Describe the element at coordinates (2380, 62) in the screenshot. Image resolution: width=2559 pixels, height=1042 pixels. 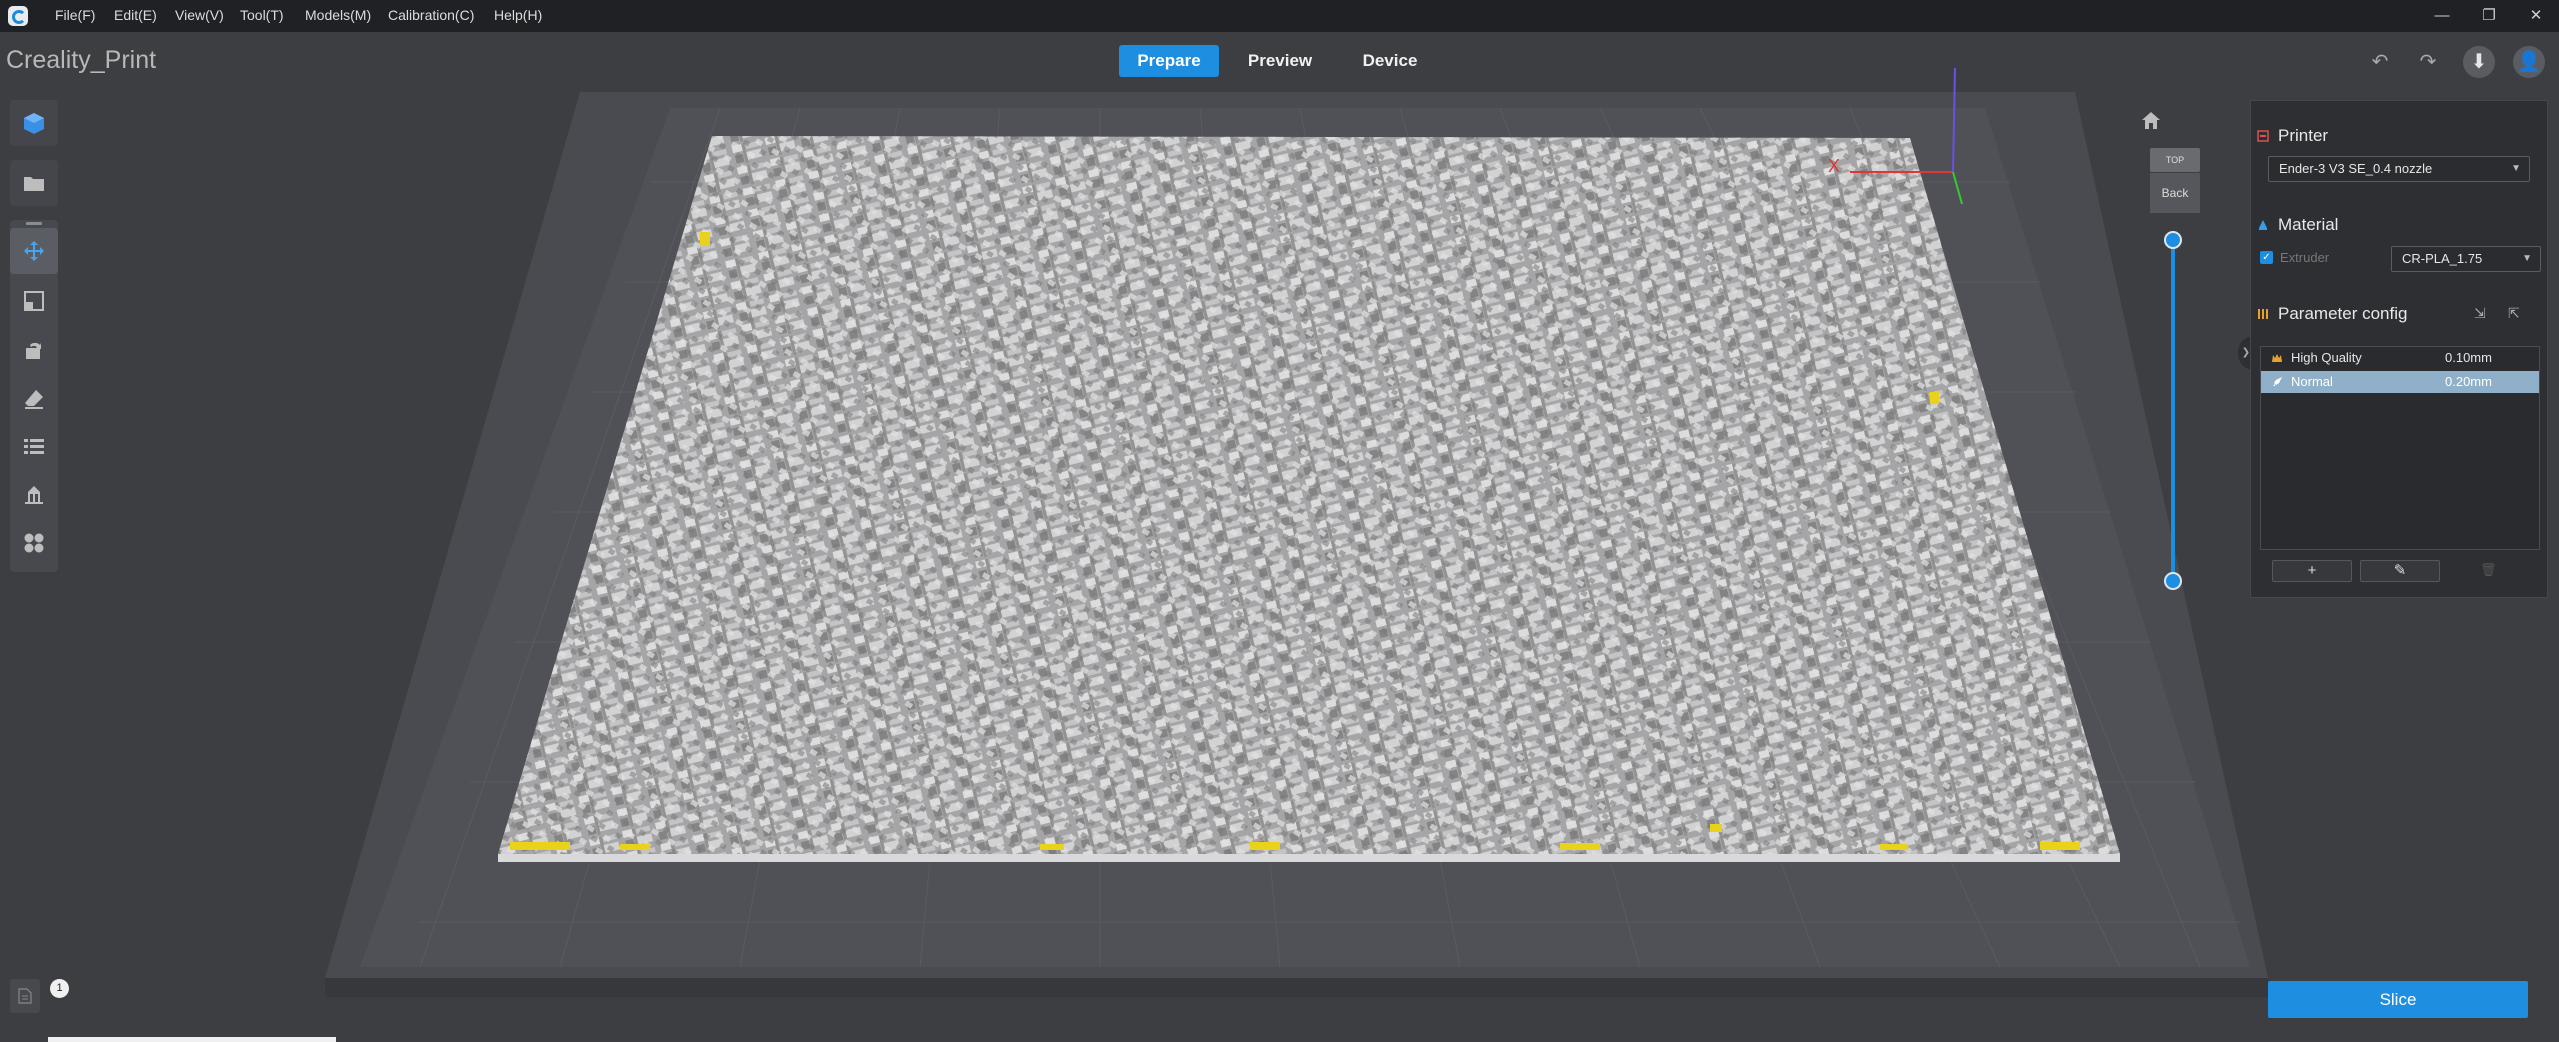
I see `undo-icon: ↶` at that location.